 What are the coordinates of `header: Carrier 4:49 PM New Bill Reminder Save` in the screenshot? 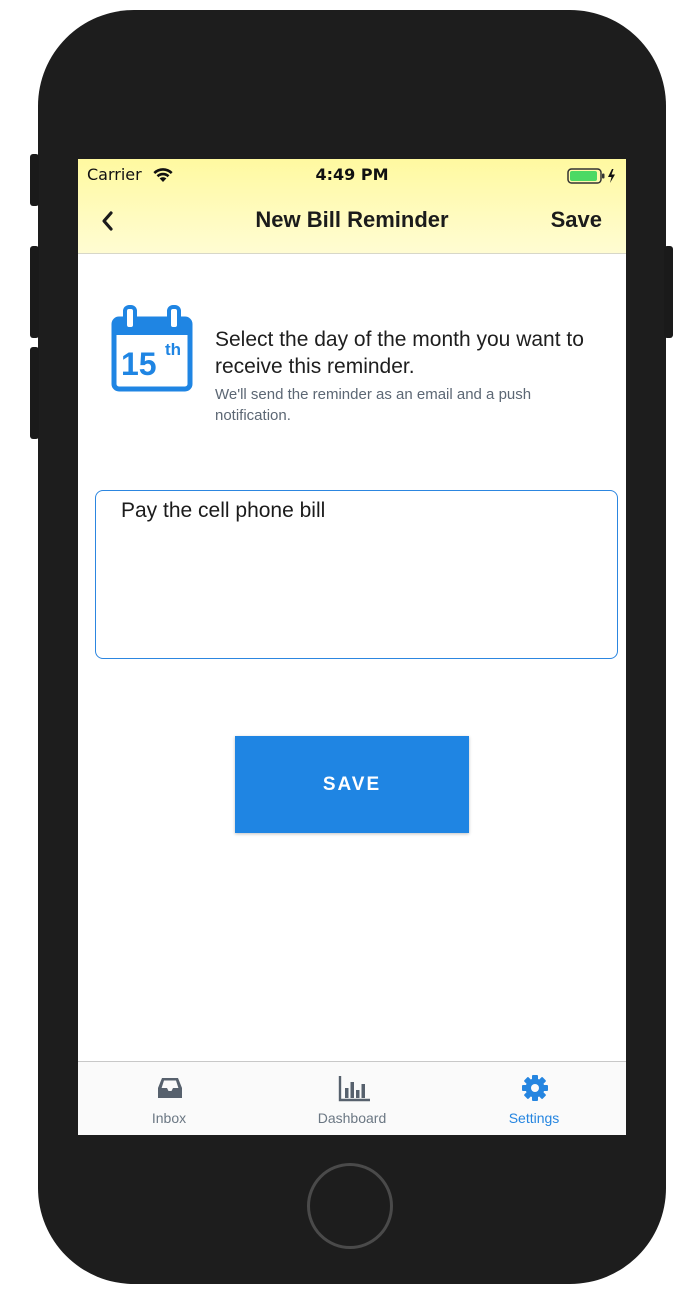 It's located at (352, 206).